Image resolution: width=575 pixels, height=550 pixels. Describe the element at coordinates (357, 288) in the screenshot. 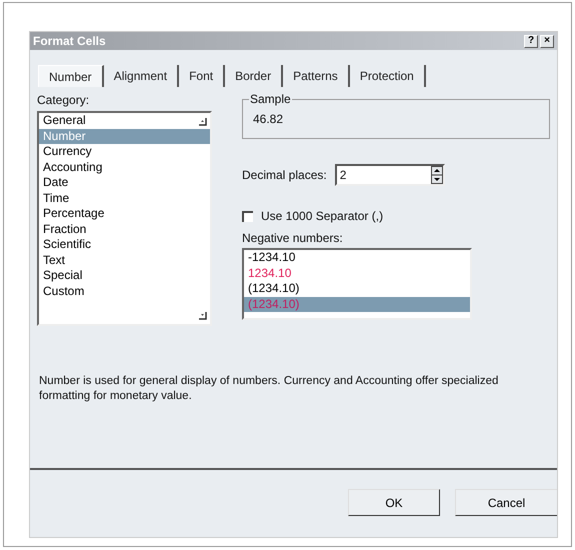

I see `list-item: (1234.10)` at that location.